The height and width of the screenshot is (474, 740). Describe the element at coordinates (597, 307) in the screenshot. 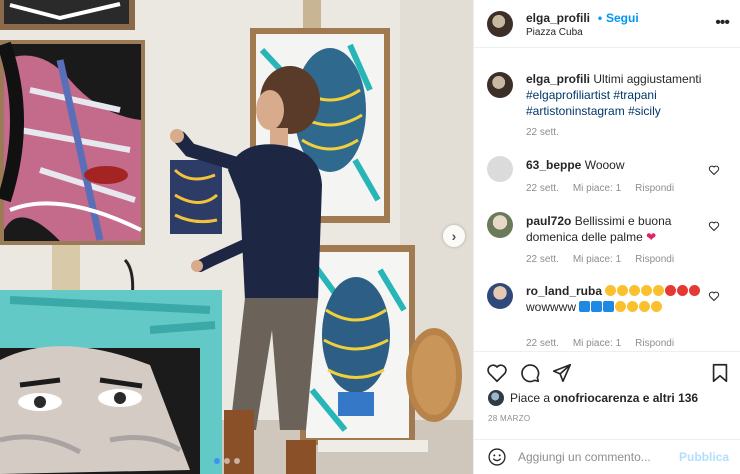

I see `down-arrow-emoji-icon` at that location.